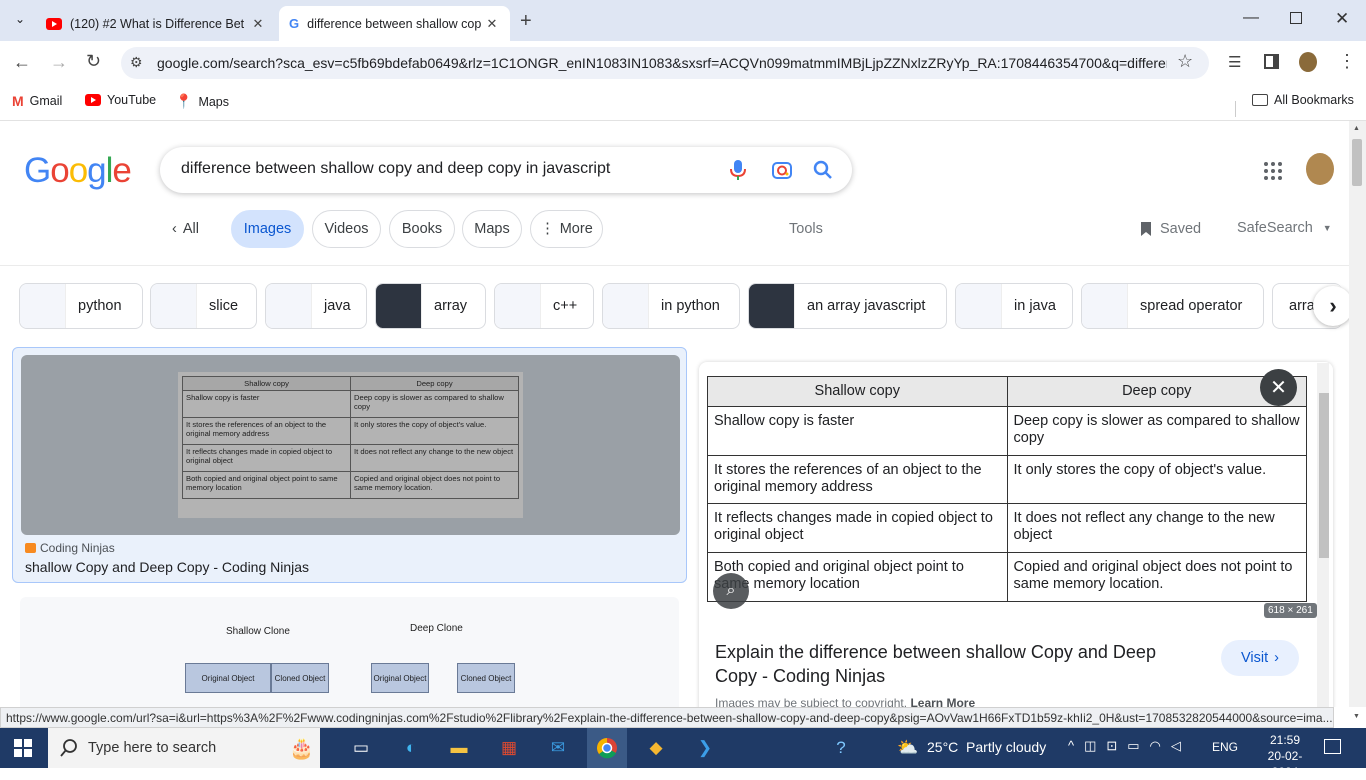 The width and height of the screenshot is (1366, 780). Describe the element at coordinates (1225, 747) in the screenshot. I see `language-indicator: ENG` at that location.